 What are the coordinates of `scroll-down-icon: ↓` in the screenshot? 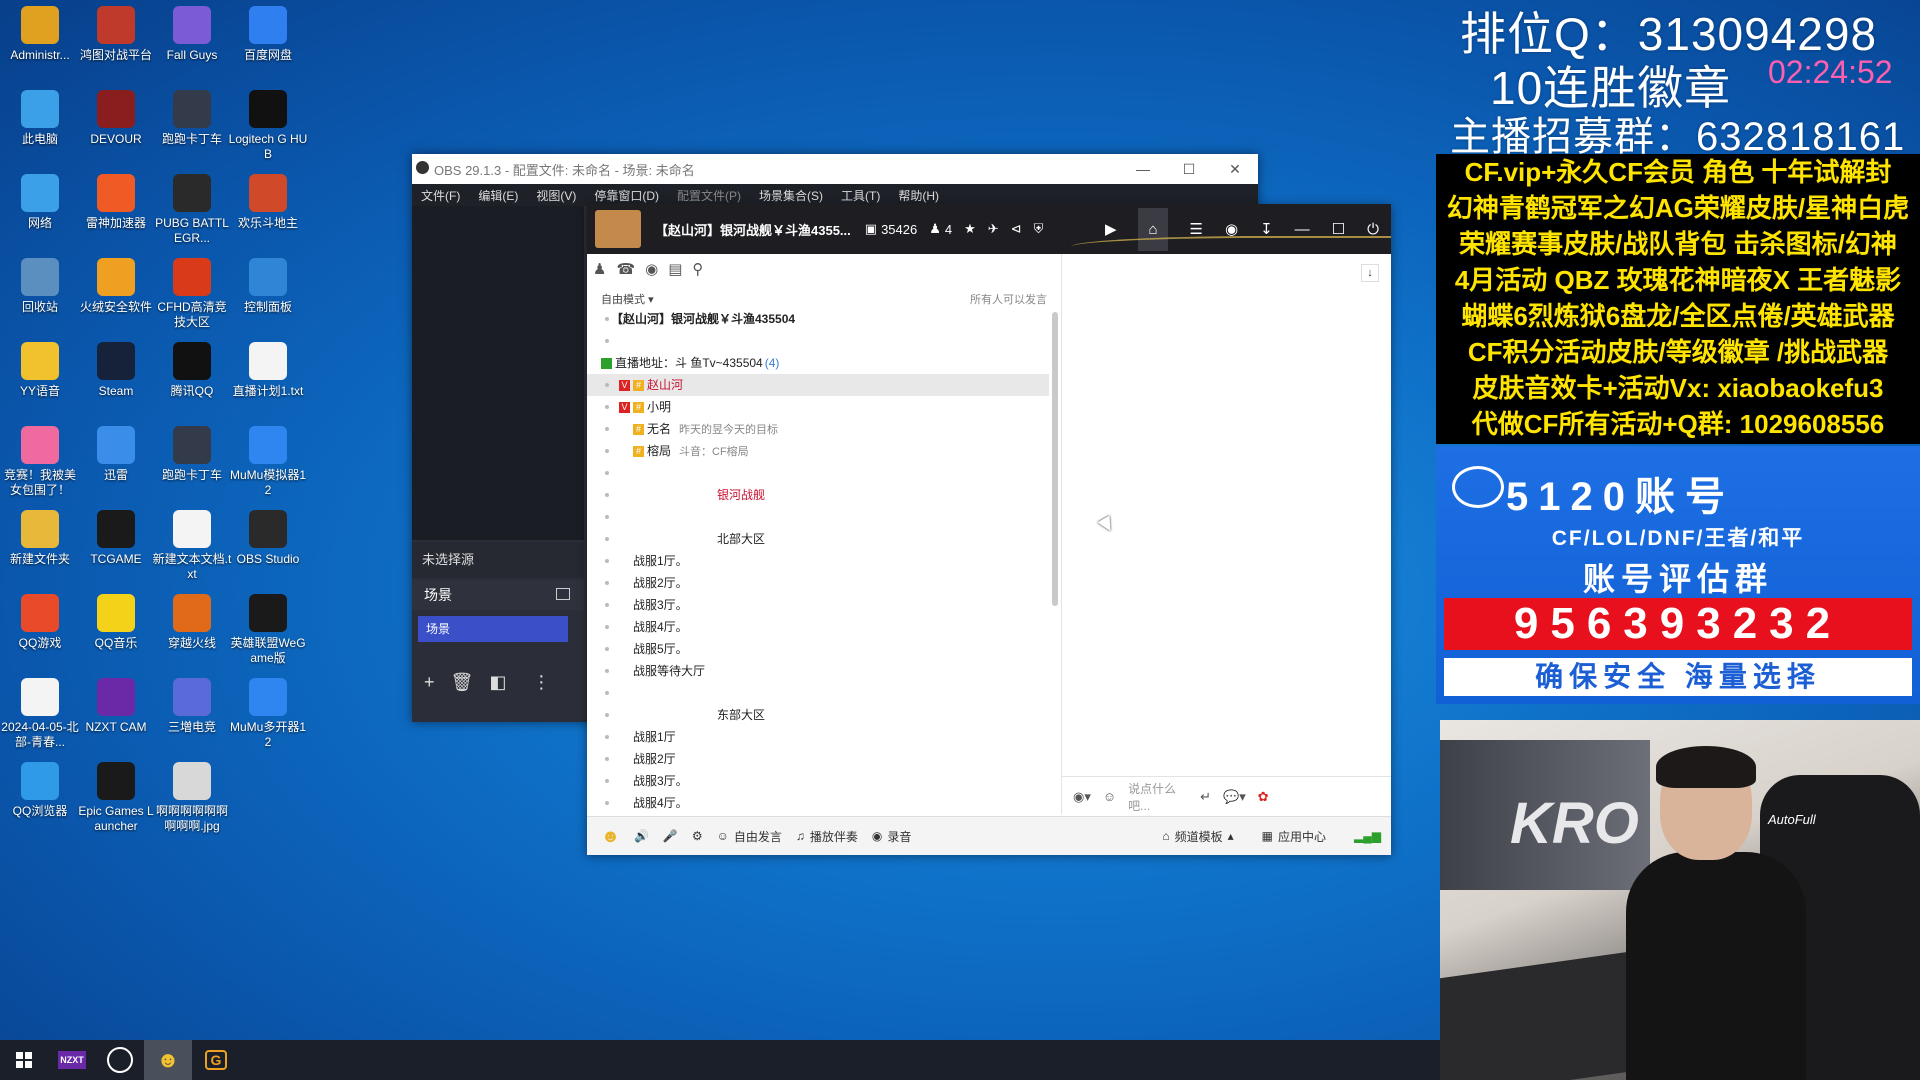 It's located at (1370, 273).